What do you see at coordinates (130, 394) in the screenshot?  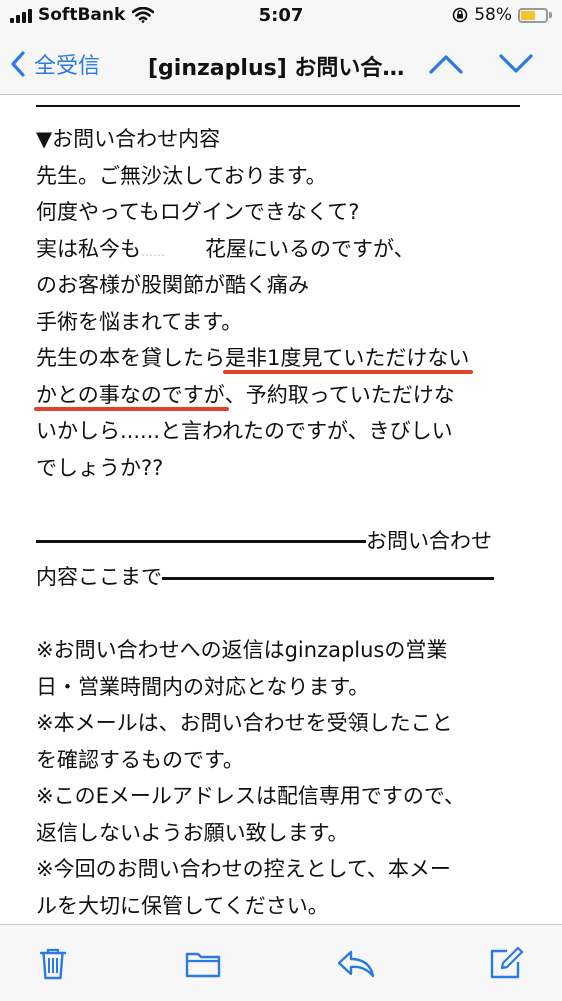 I see `red-underlined-text: かとの事なのですが` at bounding box center [130, 394].